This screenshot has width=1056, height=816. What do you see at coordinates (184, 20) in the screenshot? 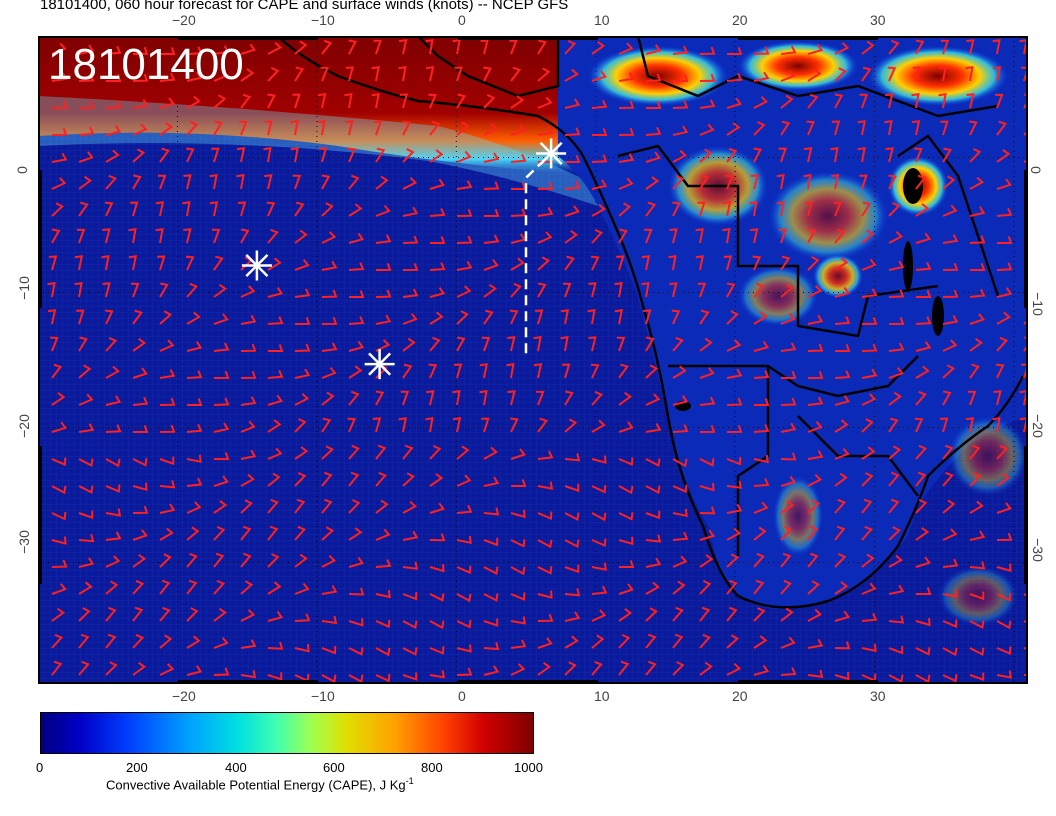
I see `top-tick-label: −20` at bounding box center [184, 20].